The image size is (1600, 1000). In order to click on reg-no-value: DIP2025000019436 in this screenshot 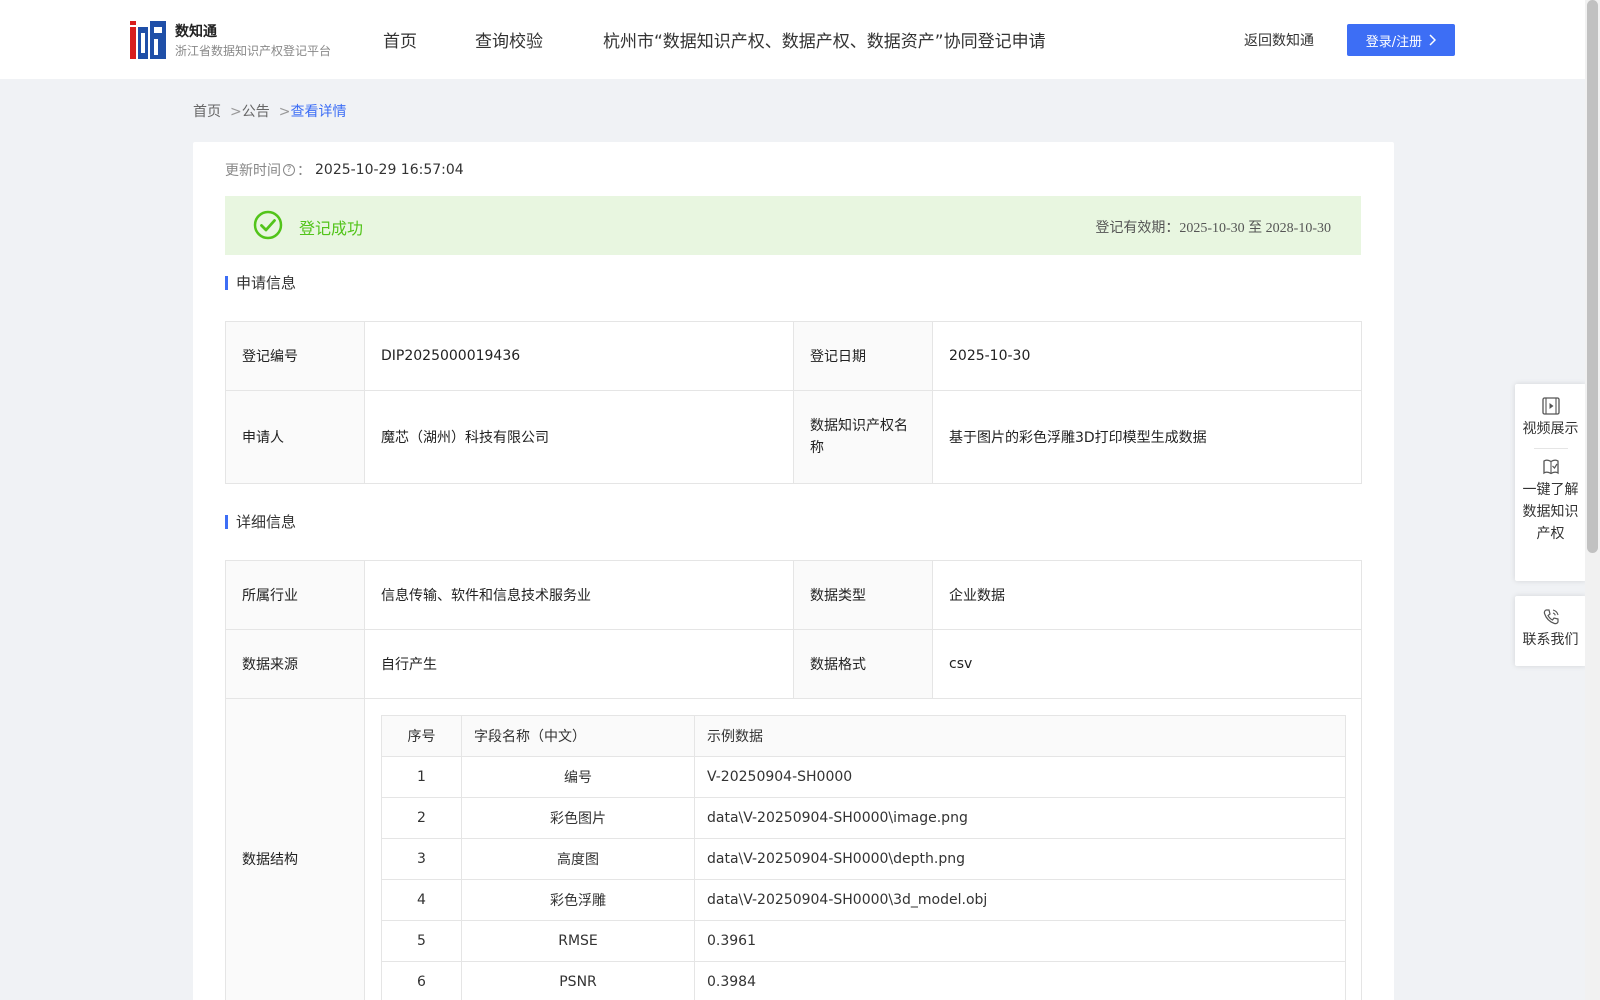, I will do `click(579, 356)`.